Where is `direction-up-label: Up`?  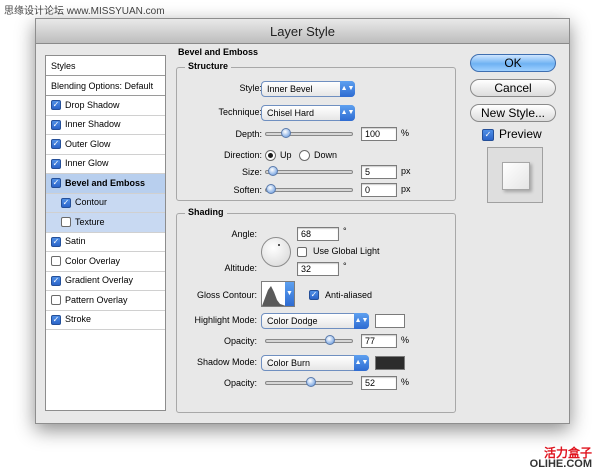 direction-up-label: Up is located at coordinates (286, 155).